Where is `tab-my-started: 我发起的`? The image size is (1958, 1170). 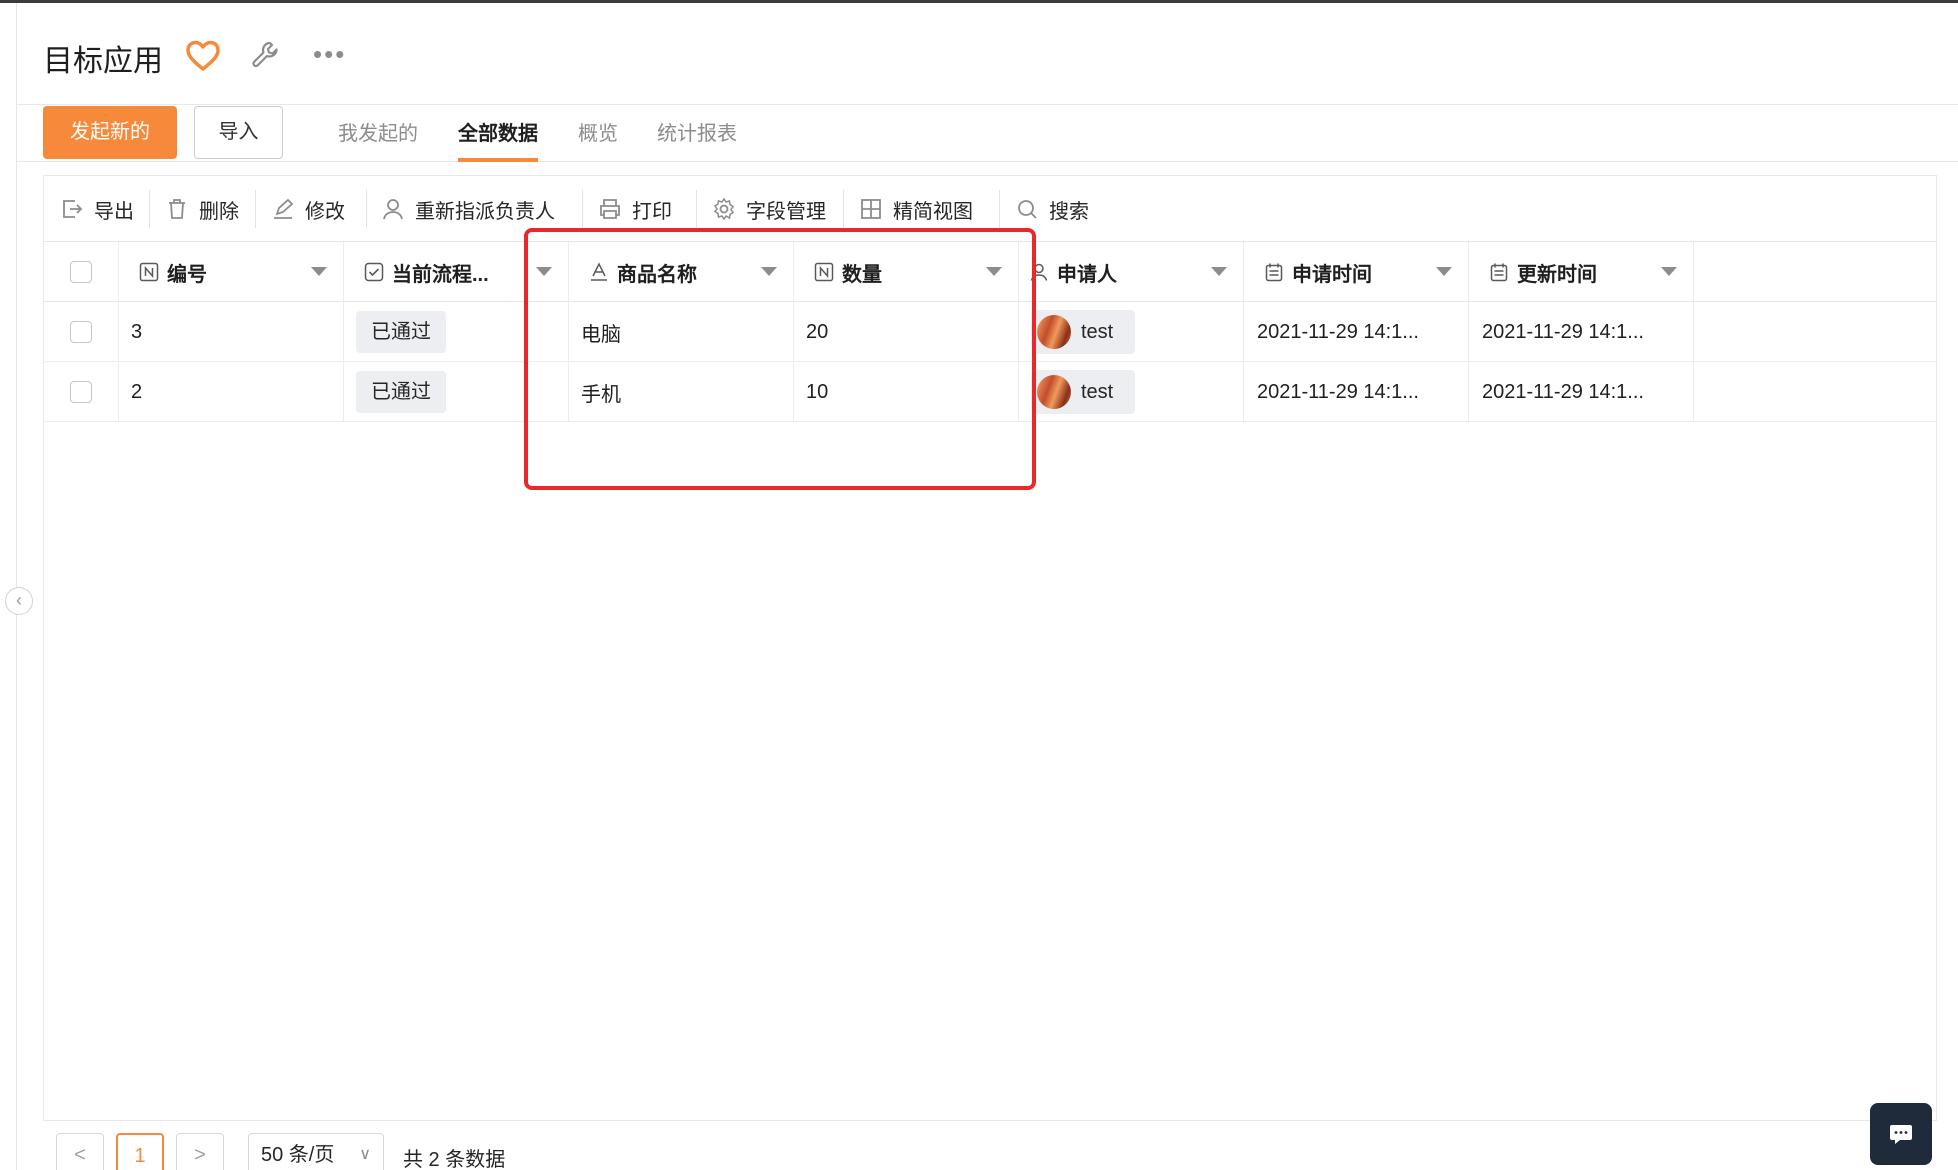
tab-my-started: 我发起的 is located at coordinates (378, 139).